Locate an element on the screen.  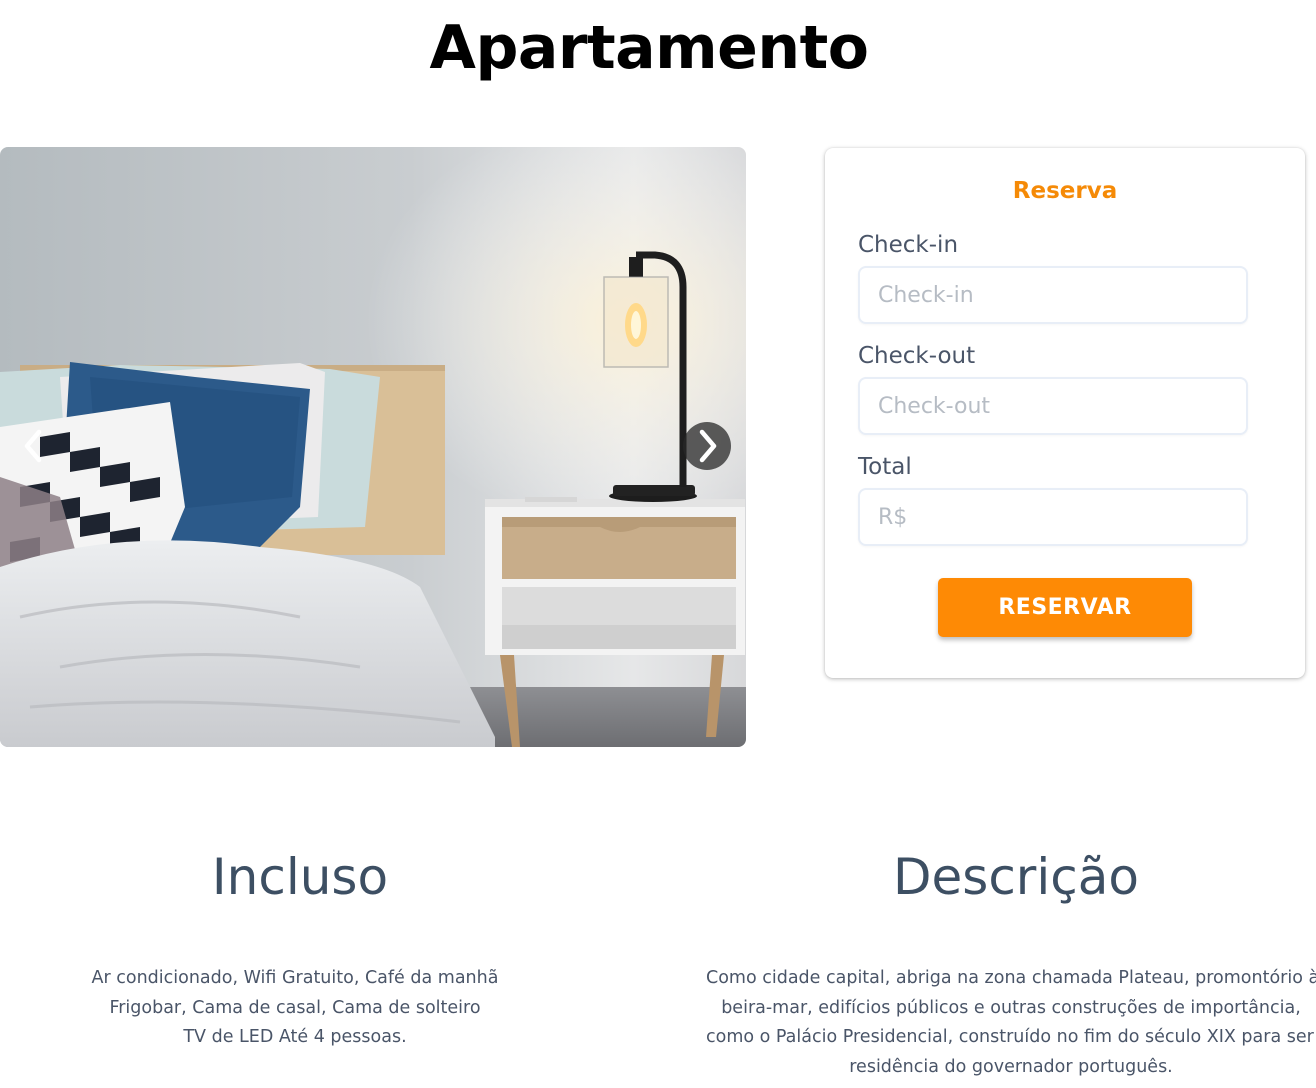
chevron-right-icon is located at coordinates (708, 446).